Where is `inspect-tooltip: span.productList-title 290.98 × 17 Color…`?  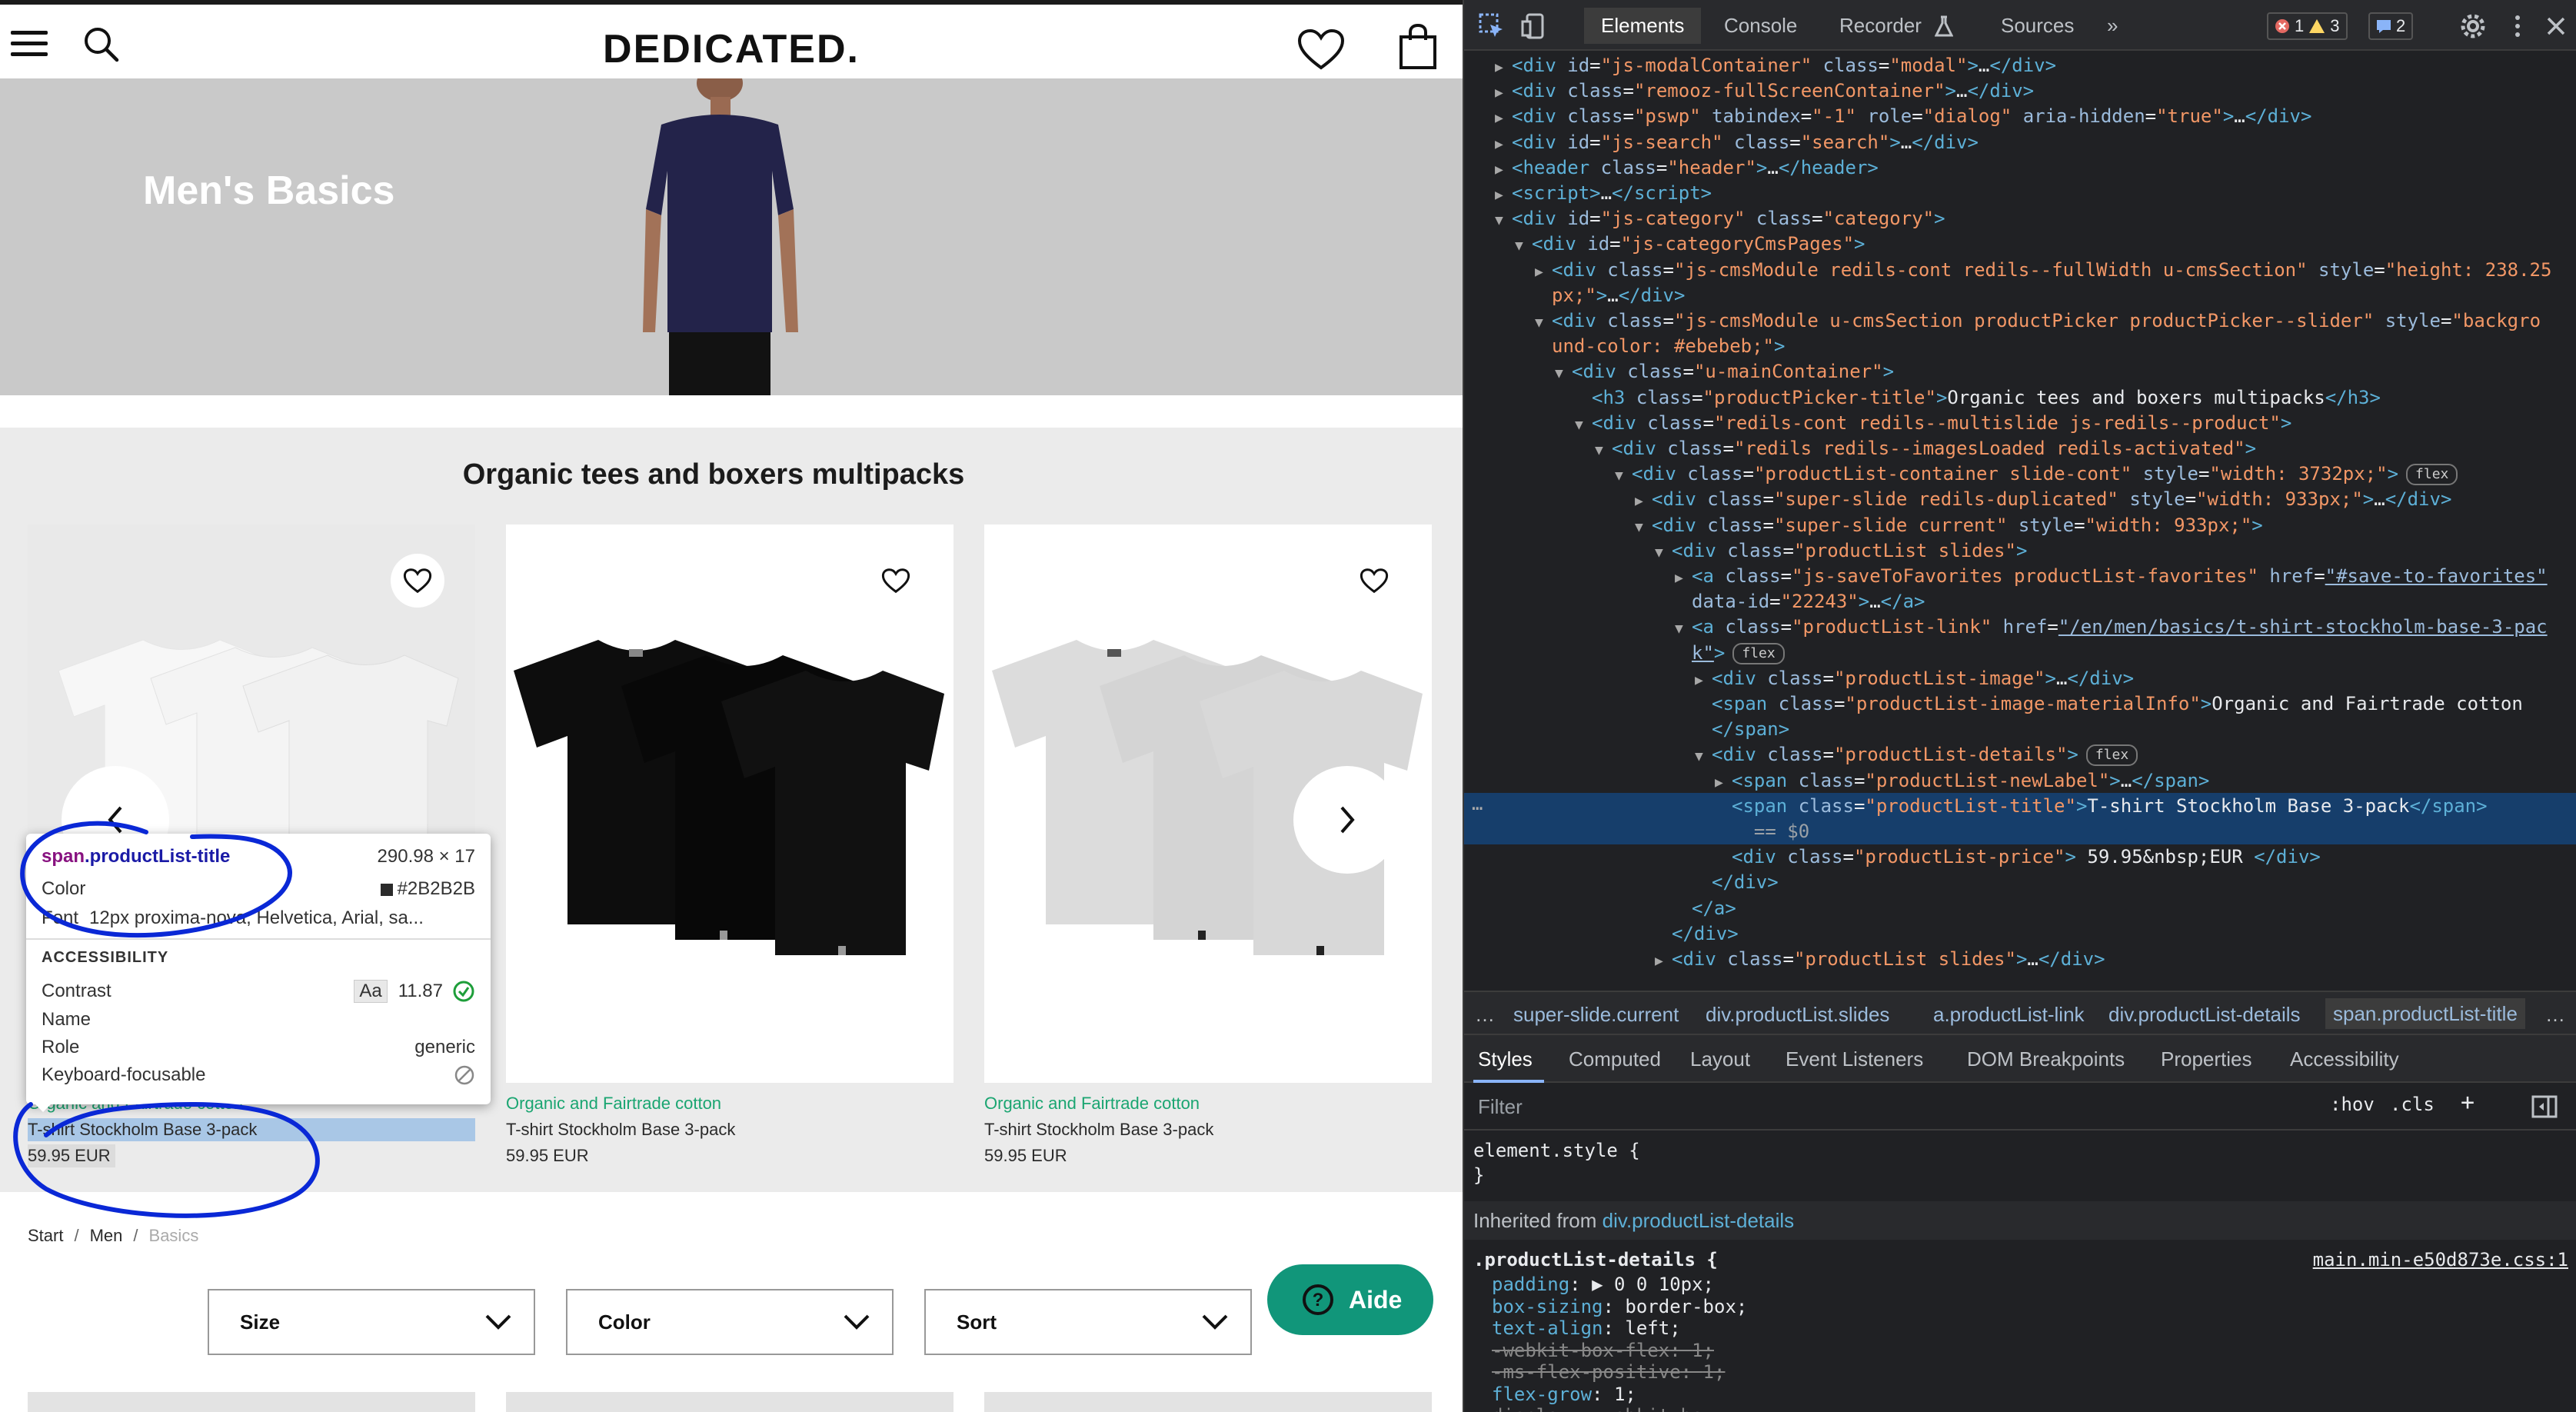 inspect-tooltip: span.productList-title 290.98 × 17 Color… is located at coordinates (258, 969).